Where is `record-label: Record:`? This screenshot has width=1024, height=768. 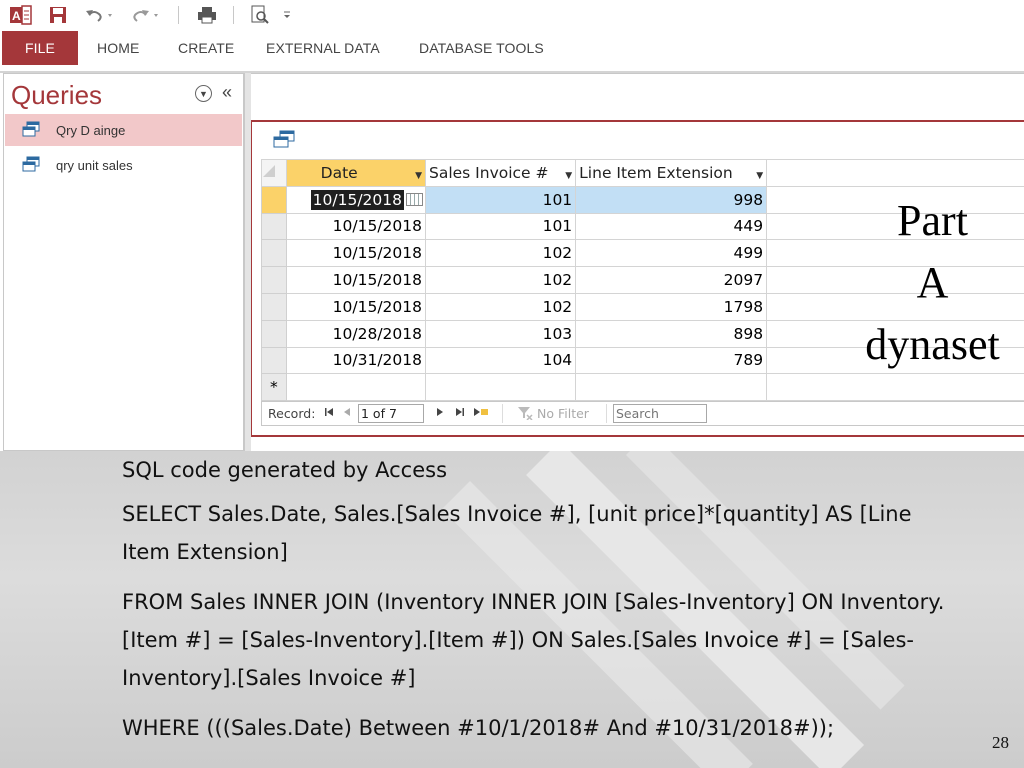
record-label: Record: is located at coordinates (292, 413).